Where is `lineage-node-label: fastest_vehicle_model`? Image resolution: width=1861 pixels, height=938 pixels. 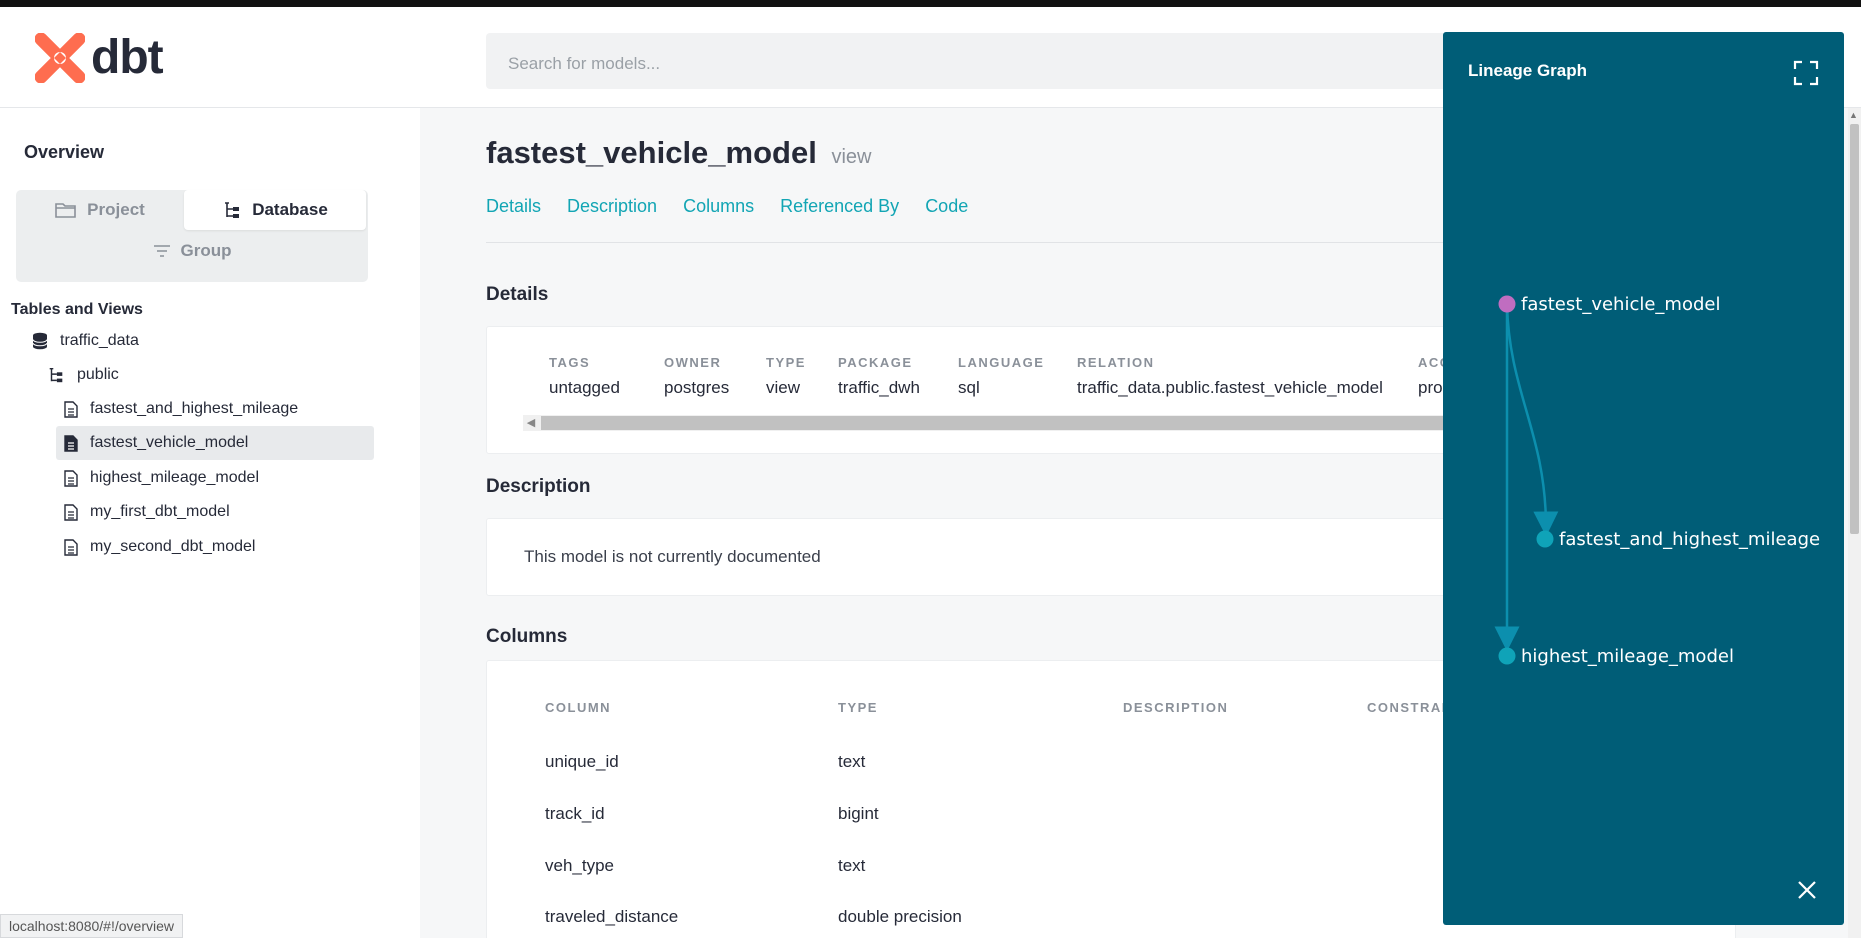
lineage-node-label: fastest_vehicle_model is located at coordinates (1620, 304).